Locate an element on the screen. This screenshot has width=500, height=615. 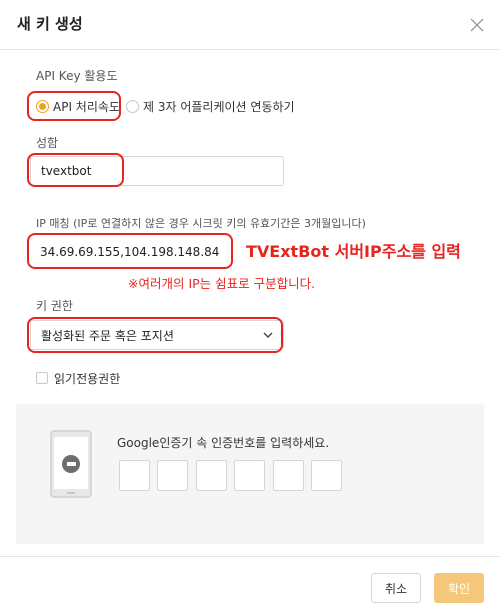
radio-api-speed: API 처리속도 is located at coordinates (78, 106).